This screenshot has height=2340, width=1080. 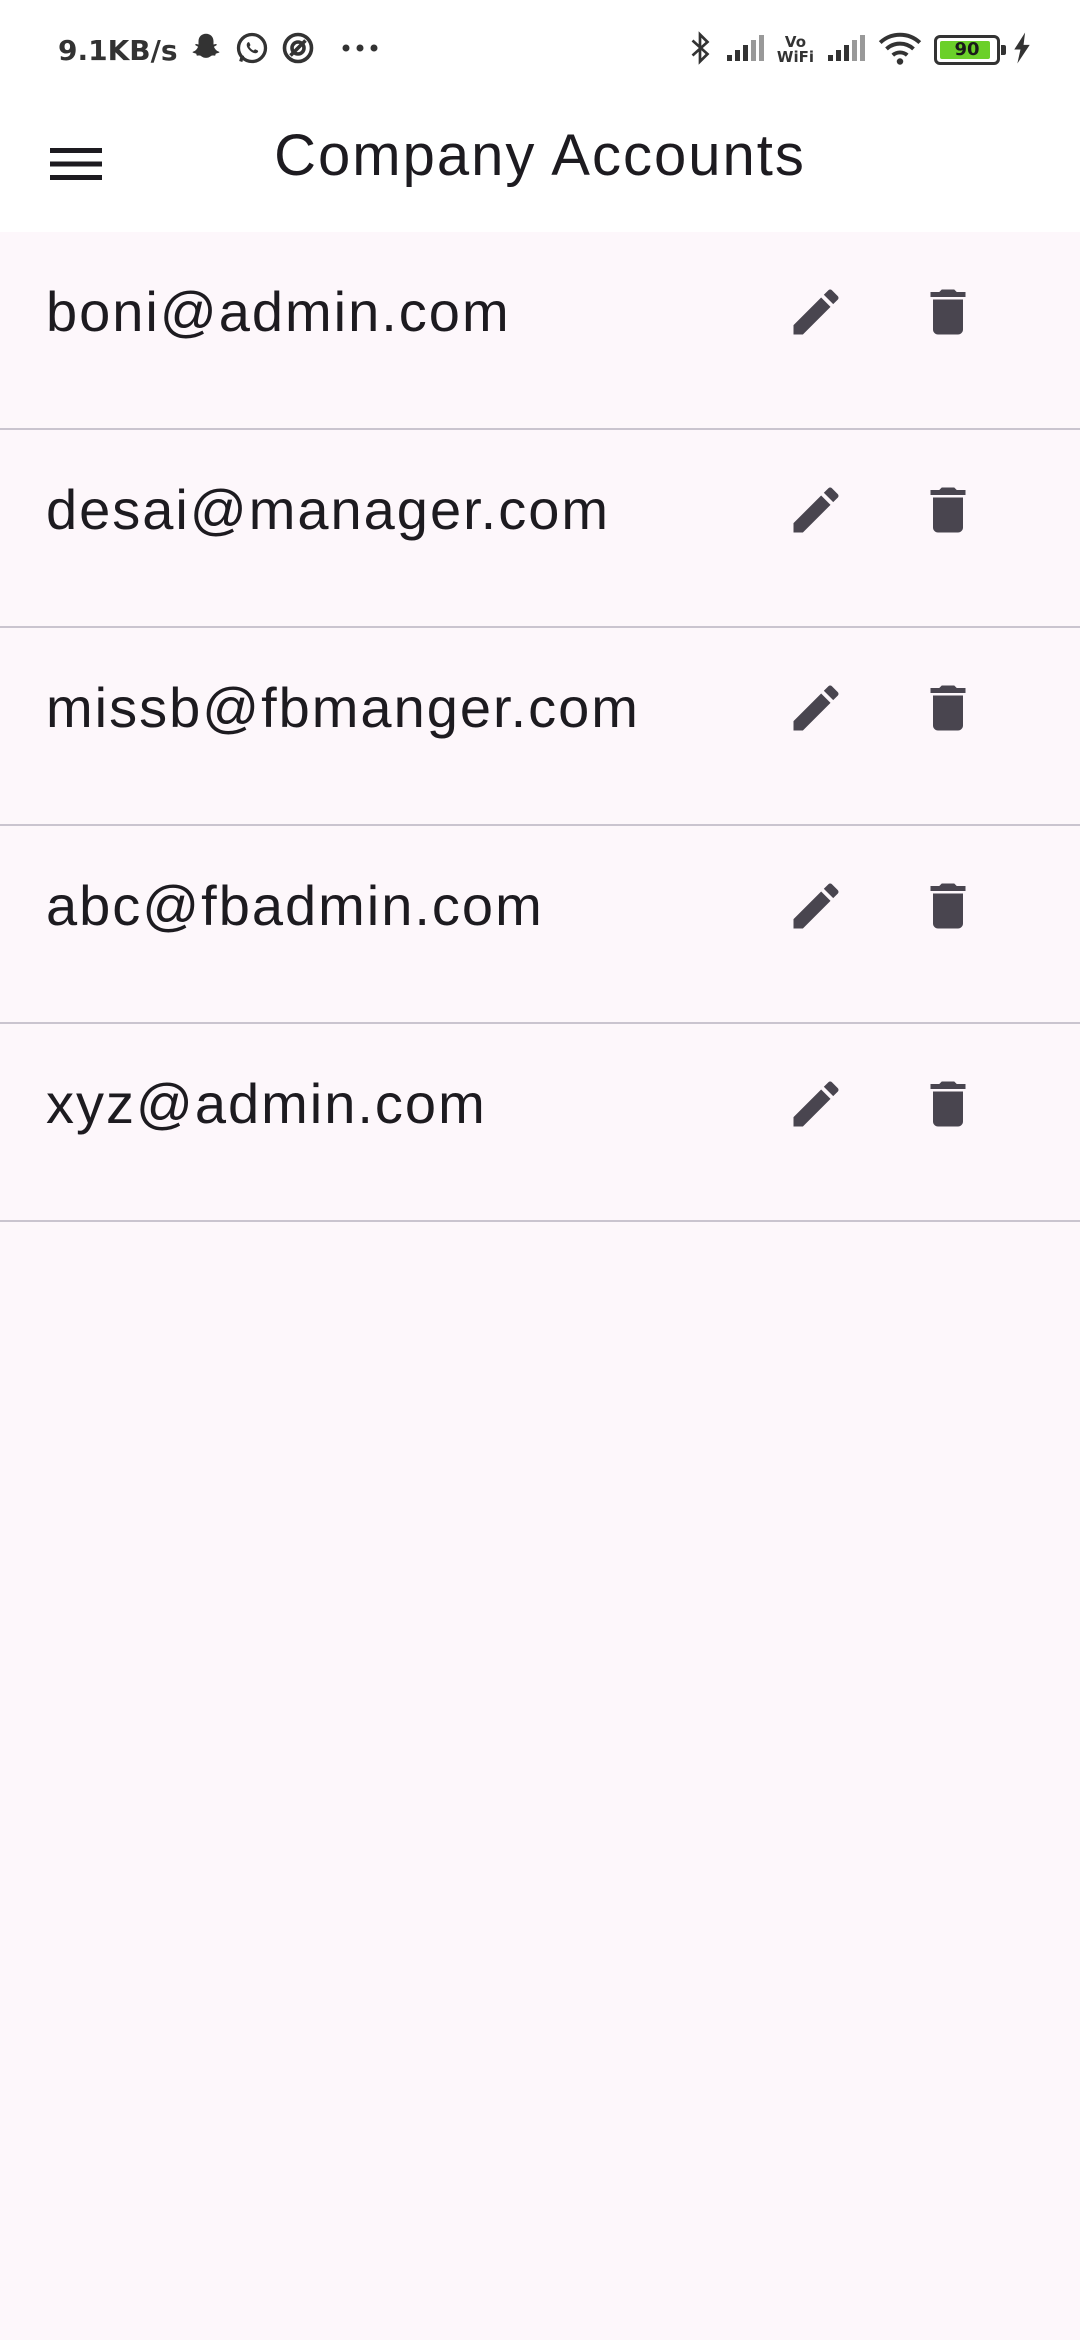 I want to click on list-item: missb@fbmanger.com, so click(x=540, y=727).